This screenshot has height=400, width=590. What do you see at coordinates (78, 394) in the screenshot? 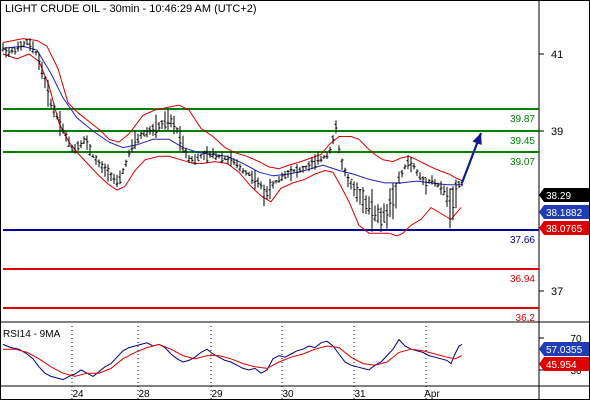
I see `x-tick-label: 24` at bounding box center [78, 394].